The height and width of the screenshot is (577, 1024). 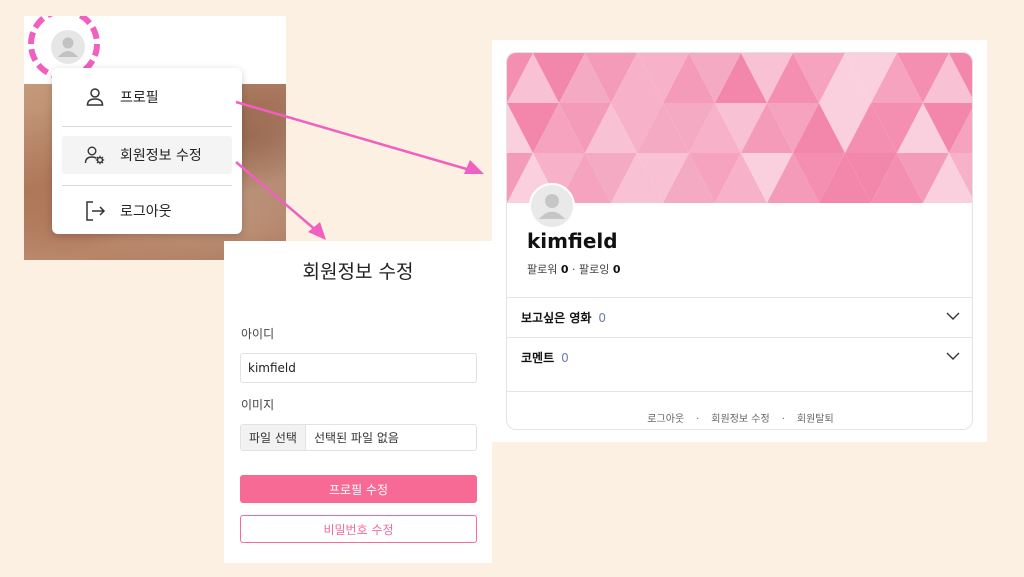 I want to click on avatar-button, so click(x=68, y=47).